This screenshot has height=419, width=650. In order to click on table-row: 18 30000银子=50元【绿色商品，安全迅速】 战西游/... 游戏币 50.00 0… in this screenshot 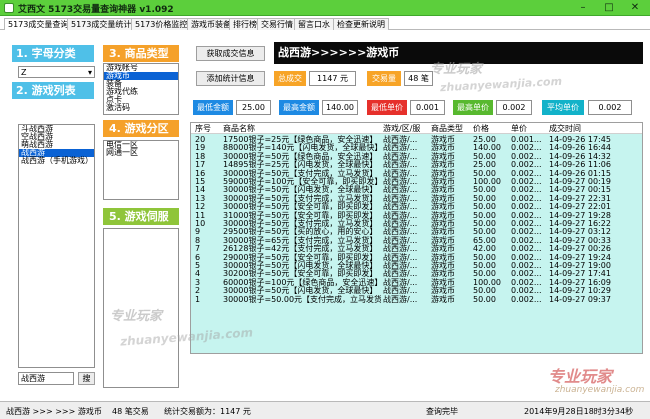, I will do `click(416, 156)`.